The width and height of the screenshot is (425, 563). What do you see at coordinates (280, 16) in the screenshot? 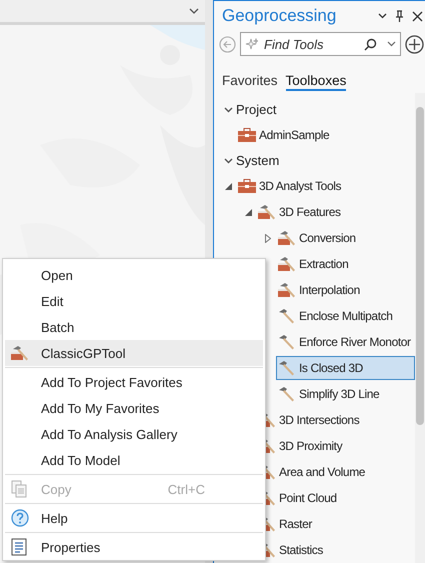
I see `panel-title: Geoprocessing` at bounding box center [280, 16].